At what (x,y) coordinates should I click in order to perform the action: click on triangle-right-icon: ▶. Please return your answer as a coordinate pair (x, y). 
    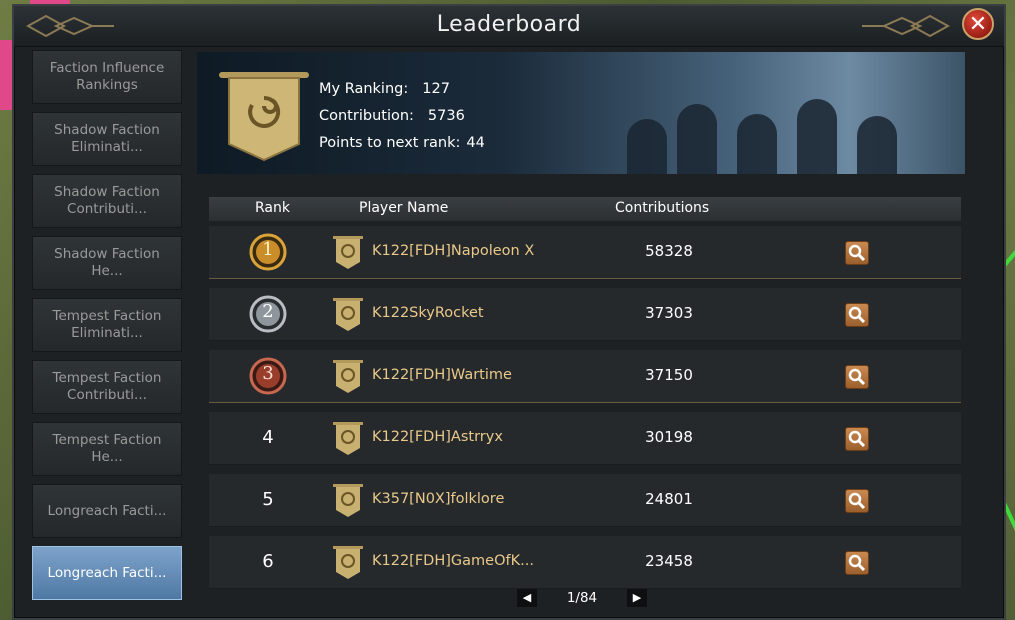
    Looking at the image, I should click on (637, 597).